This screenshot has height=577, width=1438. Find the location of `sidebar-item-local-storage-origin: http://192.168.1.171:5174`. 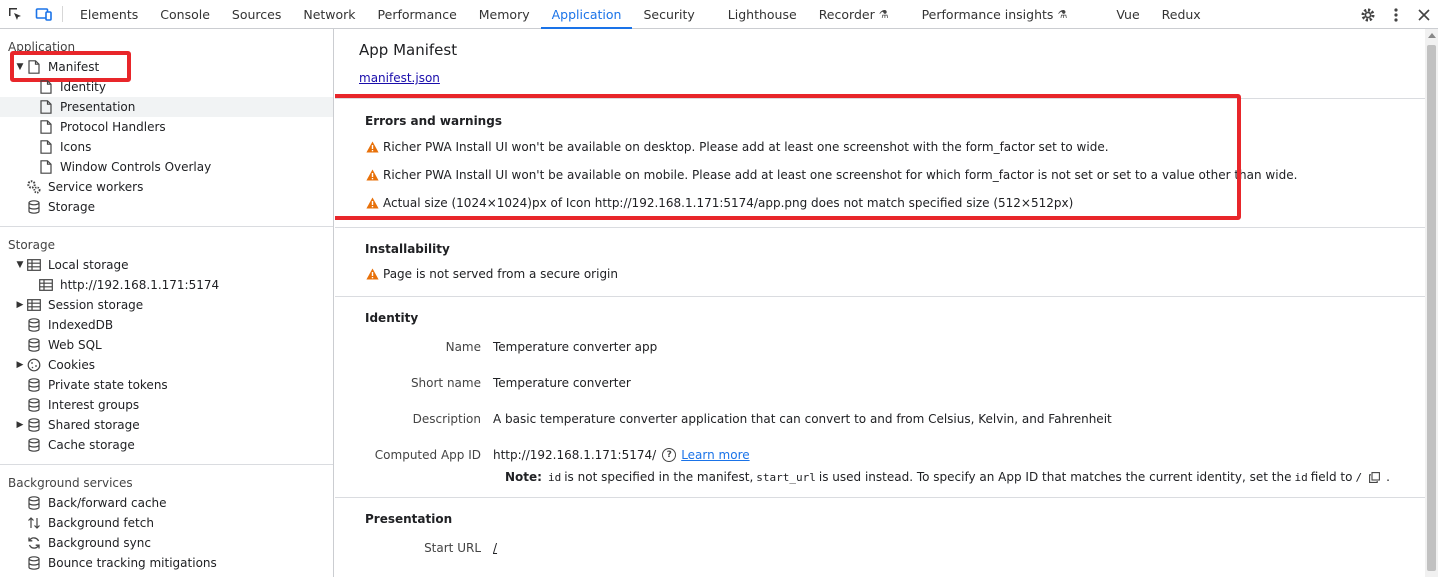

sidebar-item-local-storage-origin: http://192.168.1.171:5174 is located at coordinates (166, 285).